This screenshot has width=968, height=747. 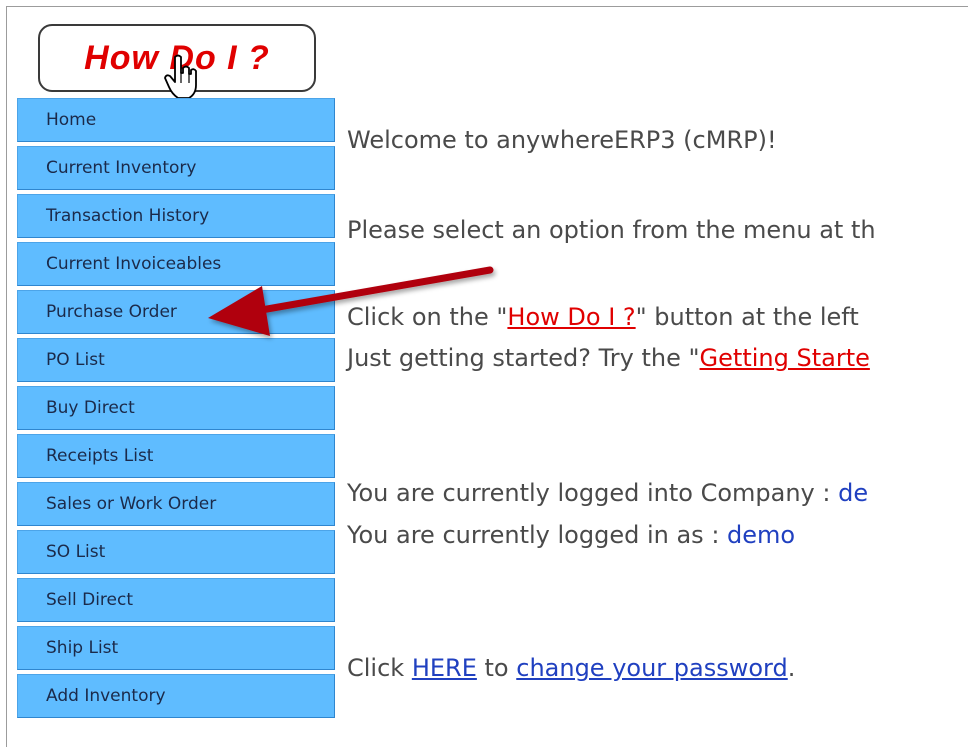 I want to click on menu-item-purchase-order: Purchase Order, so click(x=176, y=312).